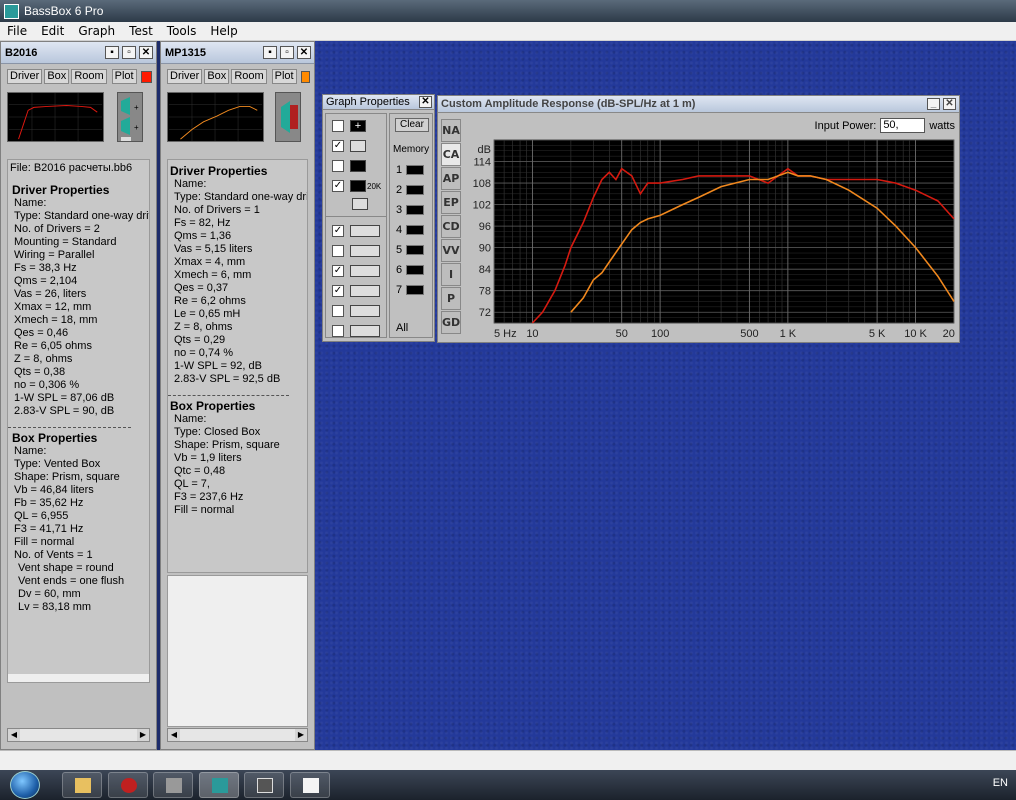  What do you see at coordinates (365, 251) in the screenshot?
I see `box-sound-icon` at bounding box center [365, 251].